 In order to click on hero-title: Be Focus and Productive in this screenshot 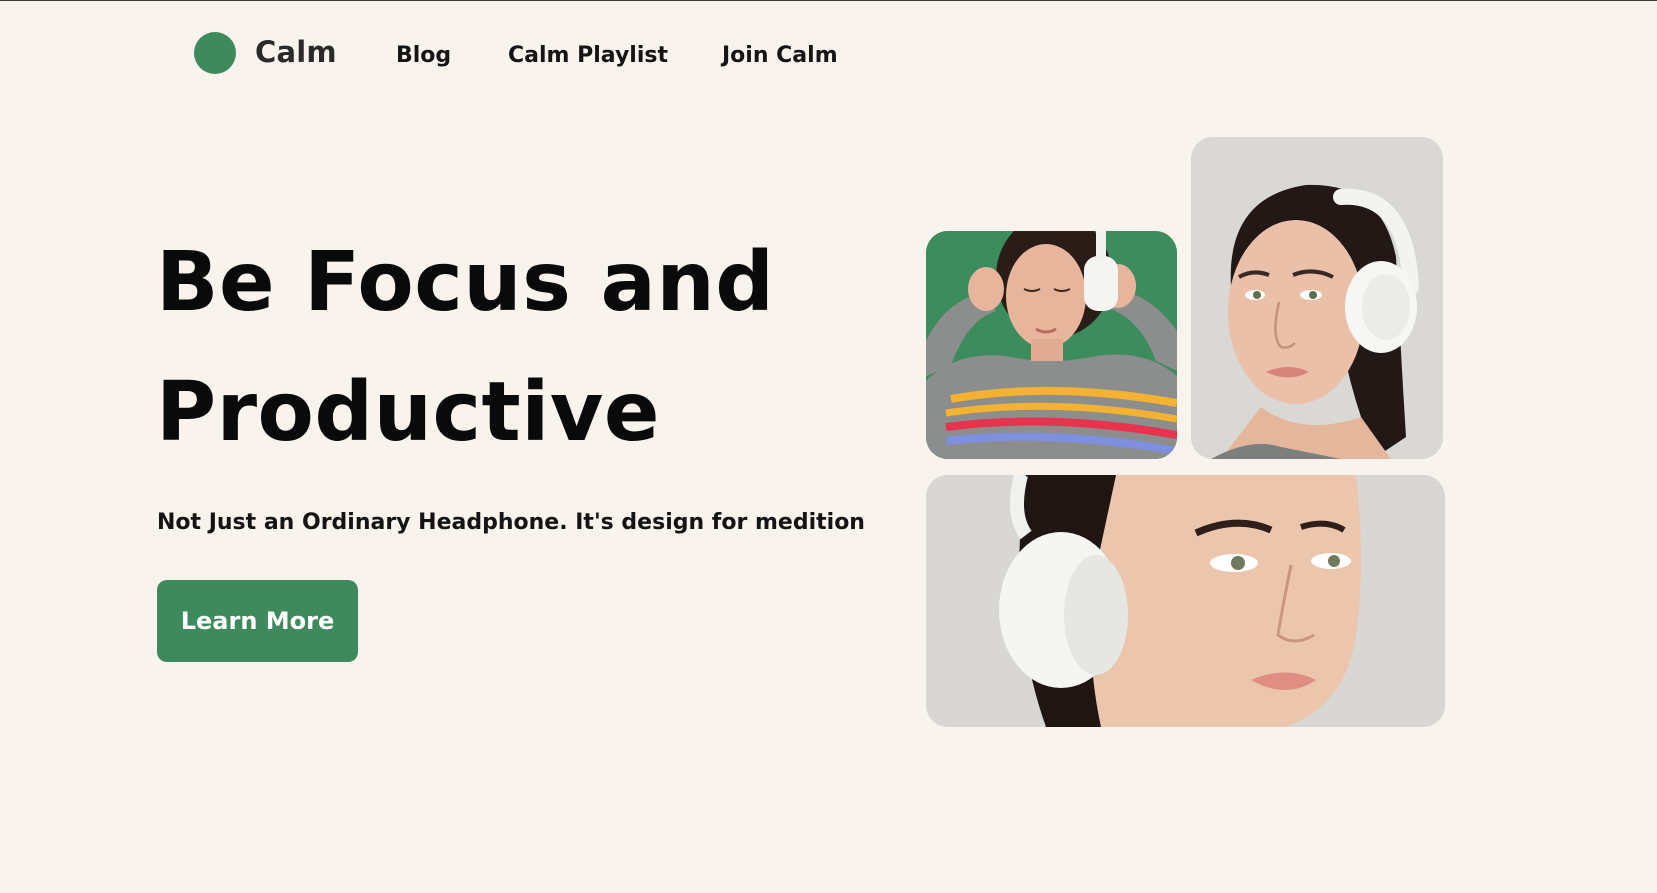, I will do `click(506, 348)`.